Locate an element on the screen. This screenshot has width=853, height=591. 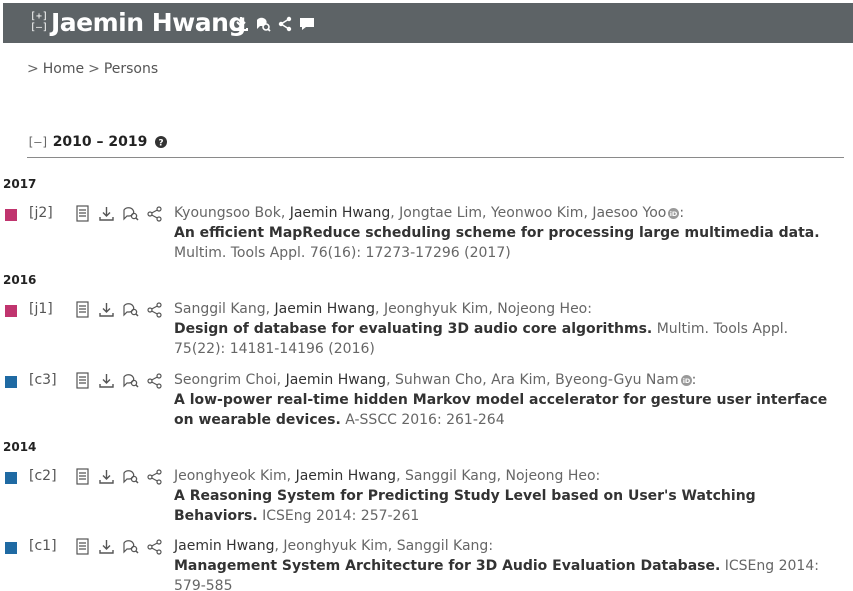
author-link: Ara Kim is located at coordinates (518, 380).